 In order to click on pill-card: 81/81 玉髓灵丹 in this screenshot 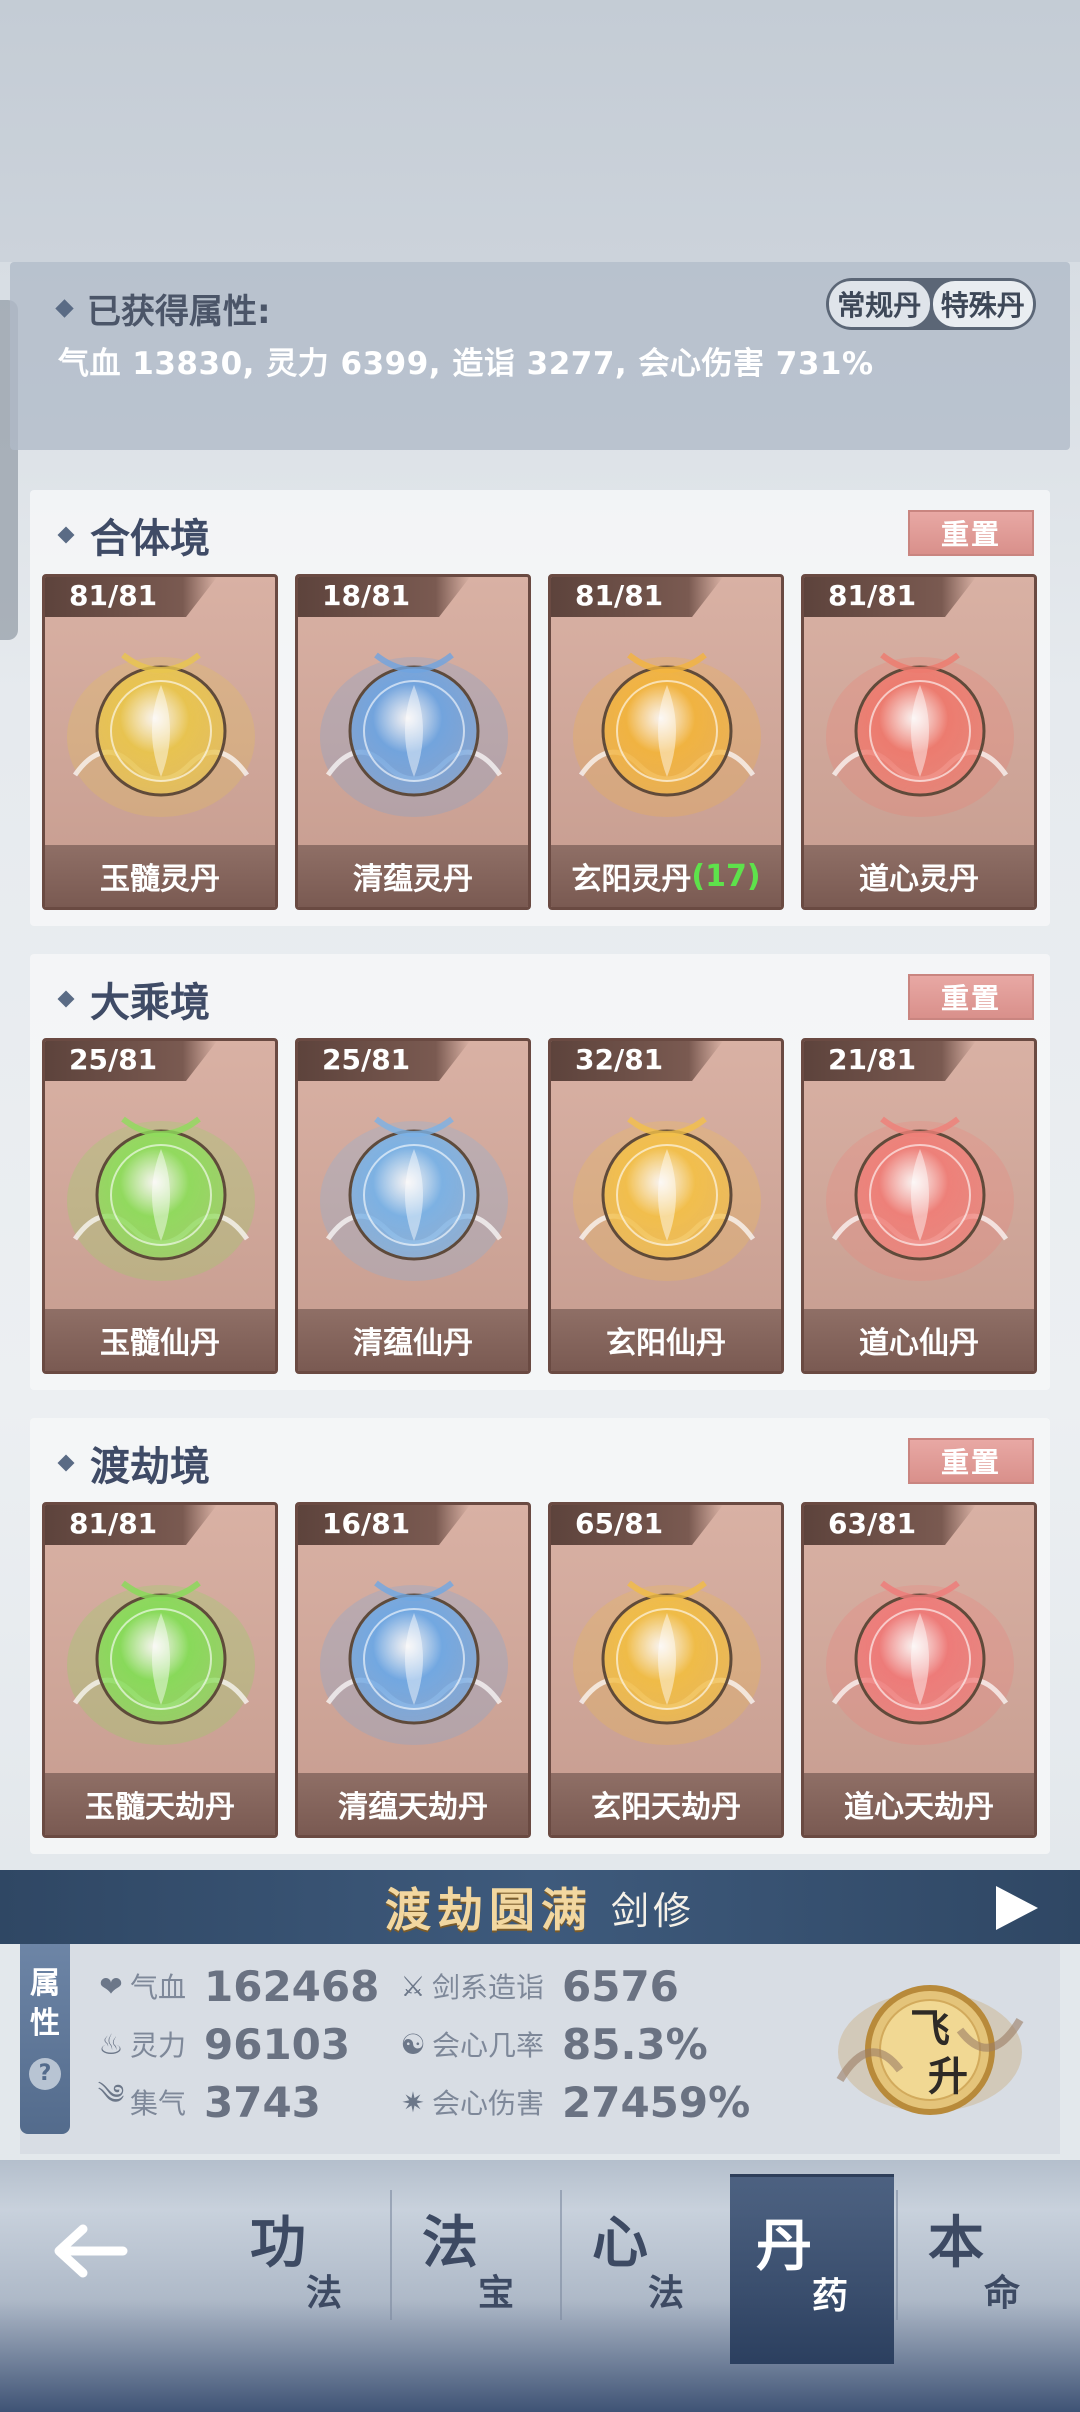, I will do `click(160, 742)`.